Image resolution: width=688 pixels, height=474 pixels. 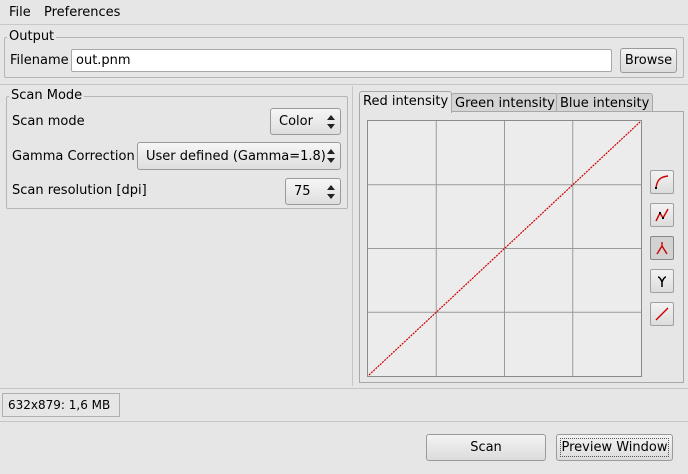 I want to click on spline-curve-icon, so click(x=662, y=215).